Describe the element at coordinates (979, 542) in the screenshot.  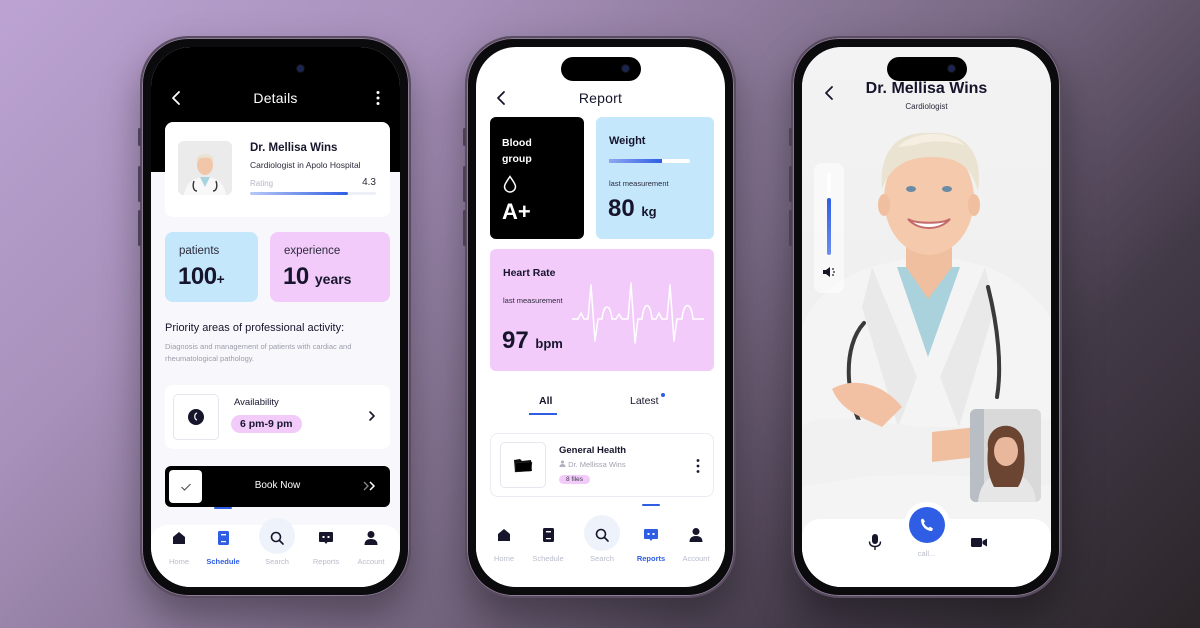
I see `video-camera-icon` at that location.